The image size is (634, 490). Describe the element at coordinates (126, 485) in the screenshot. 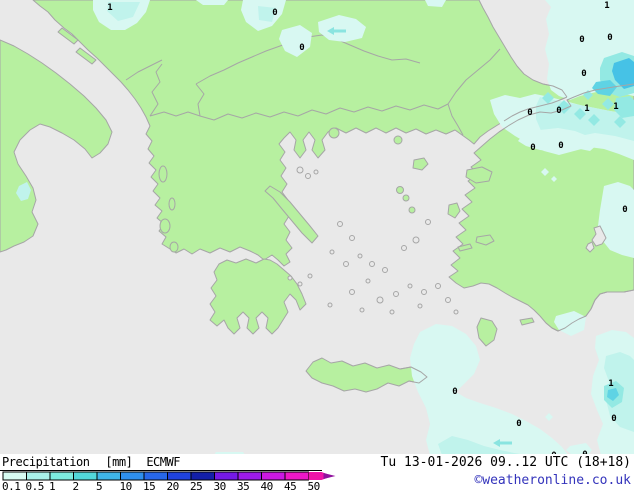

I see `scale-tick-value: 10` at that location.